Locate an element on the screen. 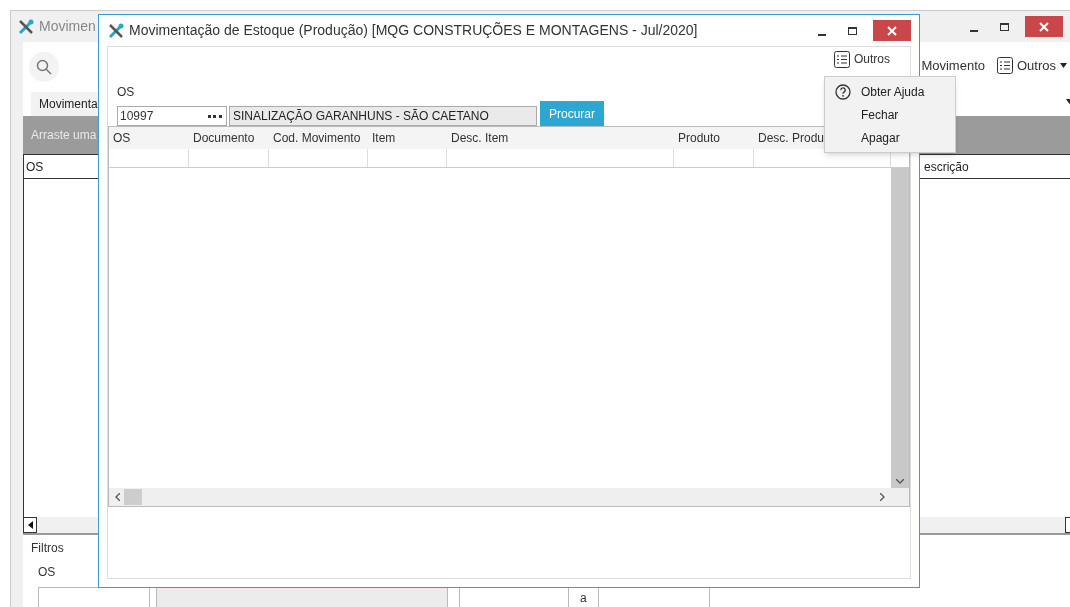 This screenshot has height=607, width=1070. column-header: escrição is located at coordinates (997, 166).